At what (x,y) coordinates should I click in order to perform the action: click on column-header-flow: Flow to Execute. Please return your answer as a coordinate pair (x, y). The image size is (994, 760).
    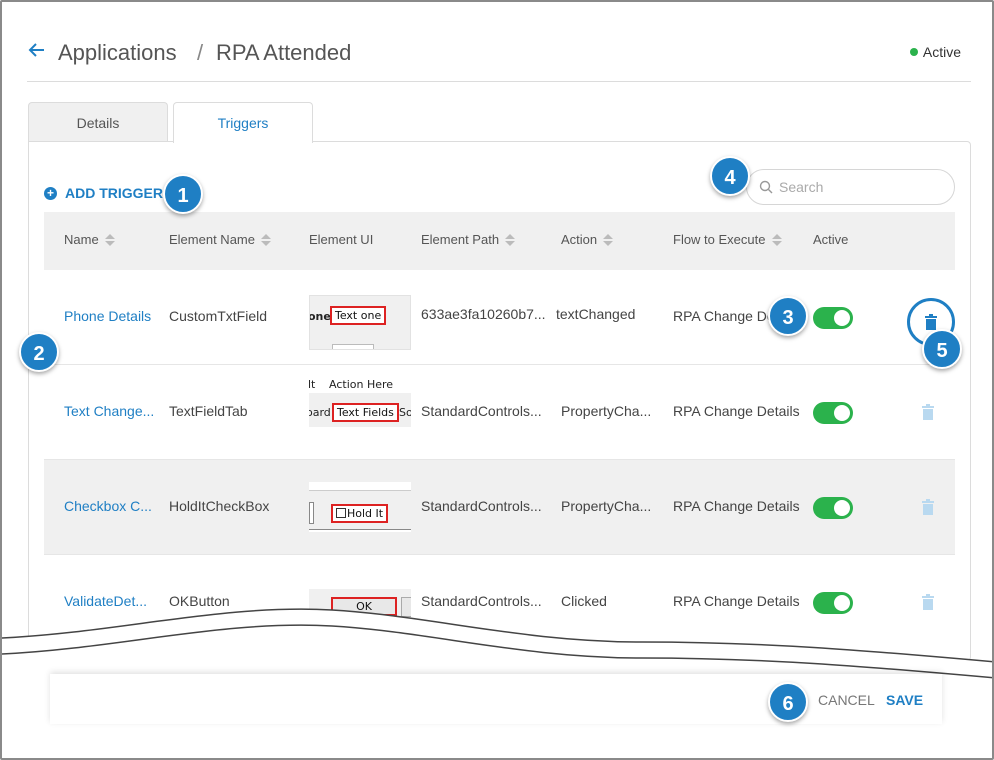
    Looking at the image, I should click on (727, 239).